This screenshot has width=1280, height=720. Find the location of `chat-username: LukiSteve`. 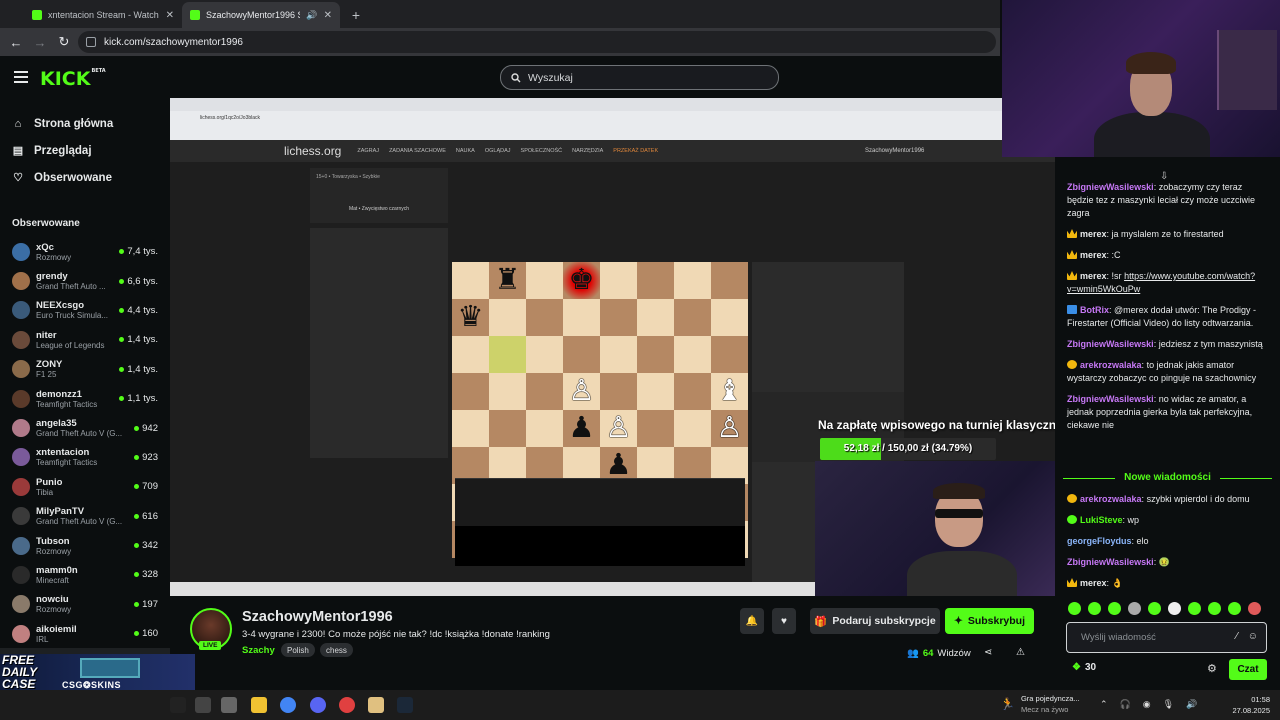

chat-username: LukiSteve is located at coordinates (1101, 520).